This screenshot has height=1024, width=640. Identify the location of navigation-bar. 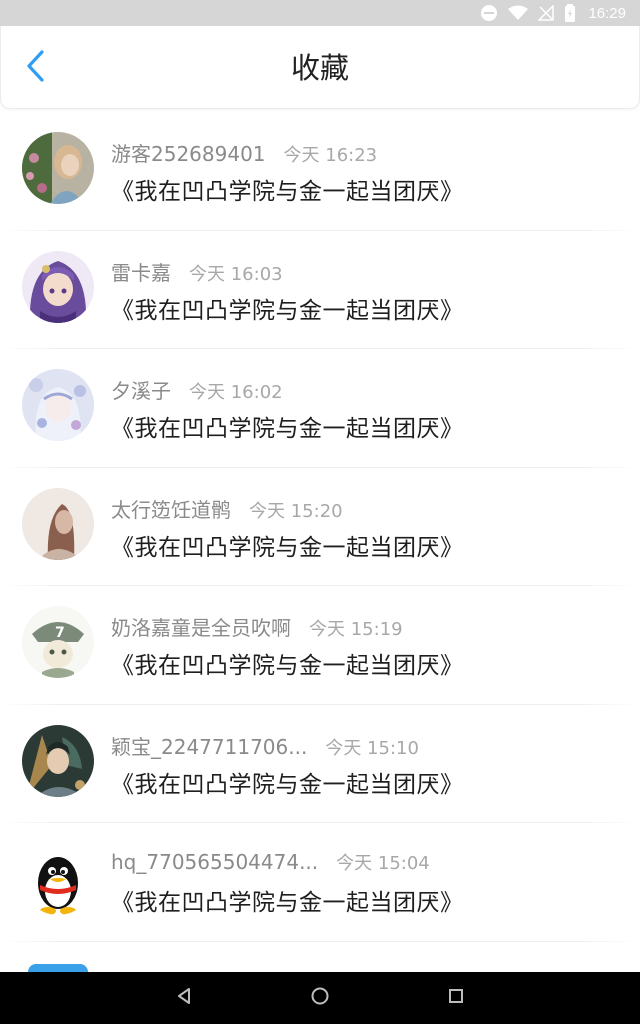
(320, 998).